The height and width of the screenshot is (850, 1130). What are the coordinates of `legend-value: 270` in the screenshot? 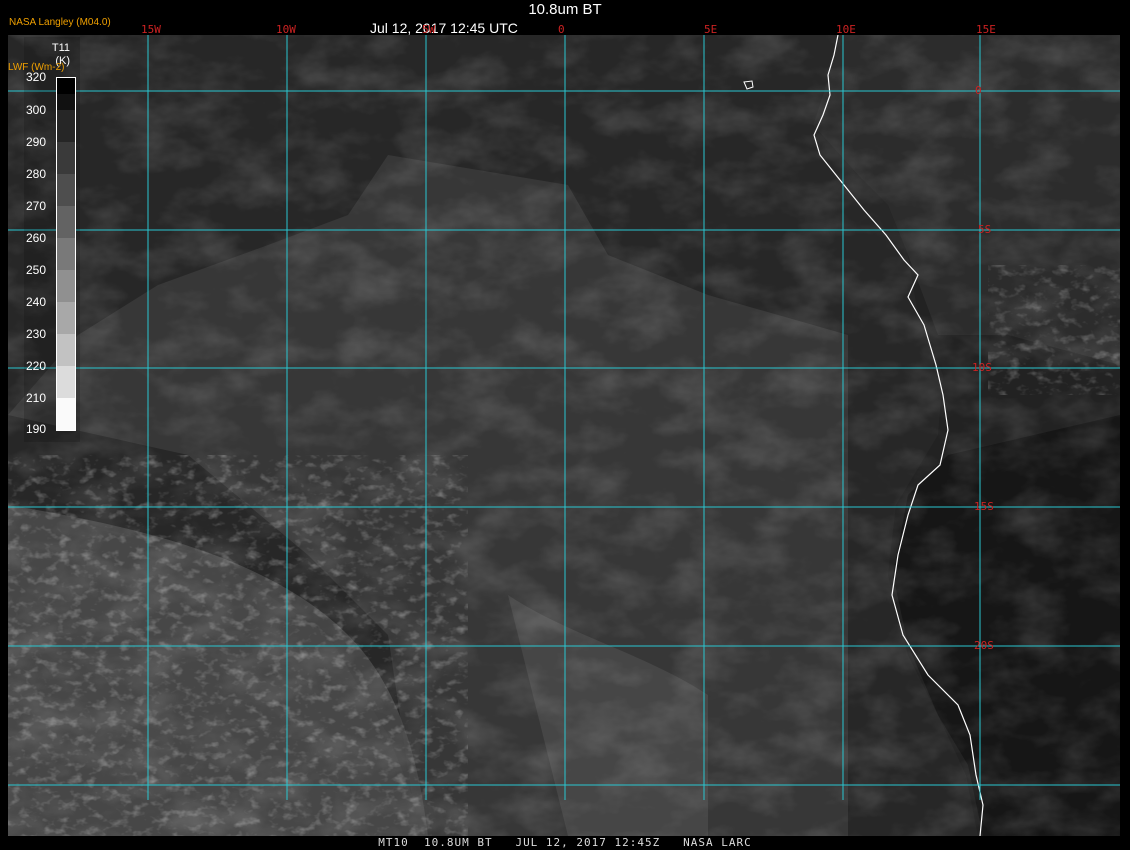 It's located at (36, 206).